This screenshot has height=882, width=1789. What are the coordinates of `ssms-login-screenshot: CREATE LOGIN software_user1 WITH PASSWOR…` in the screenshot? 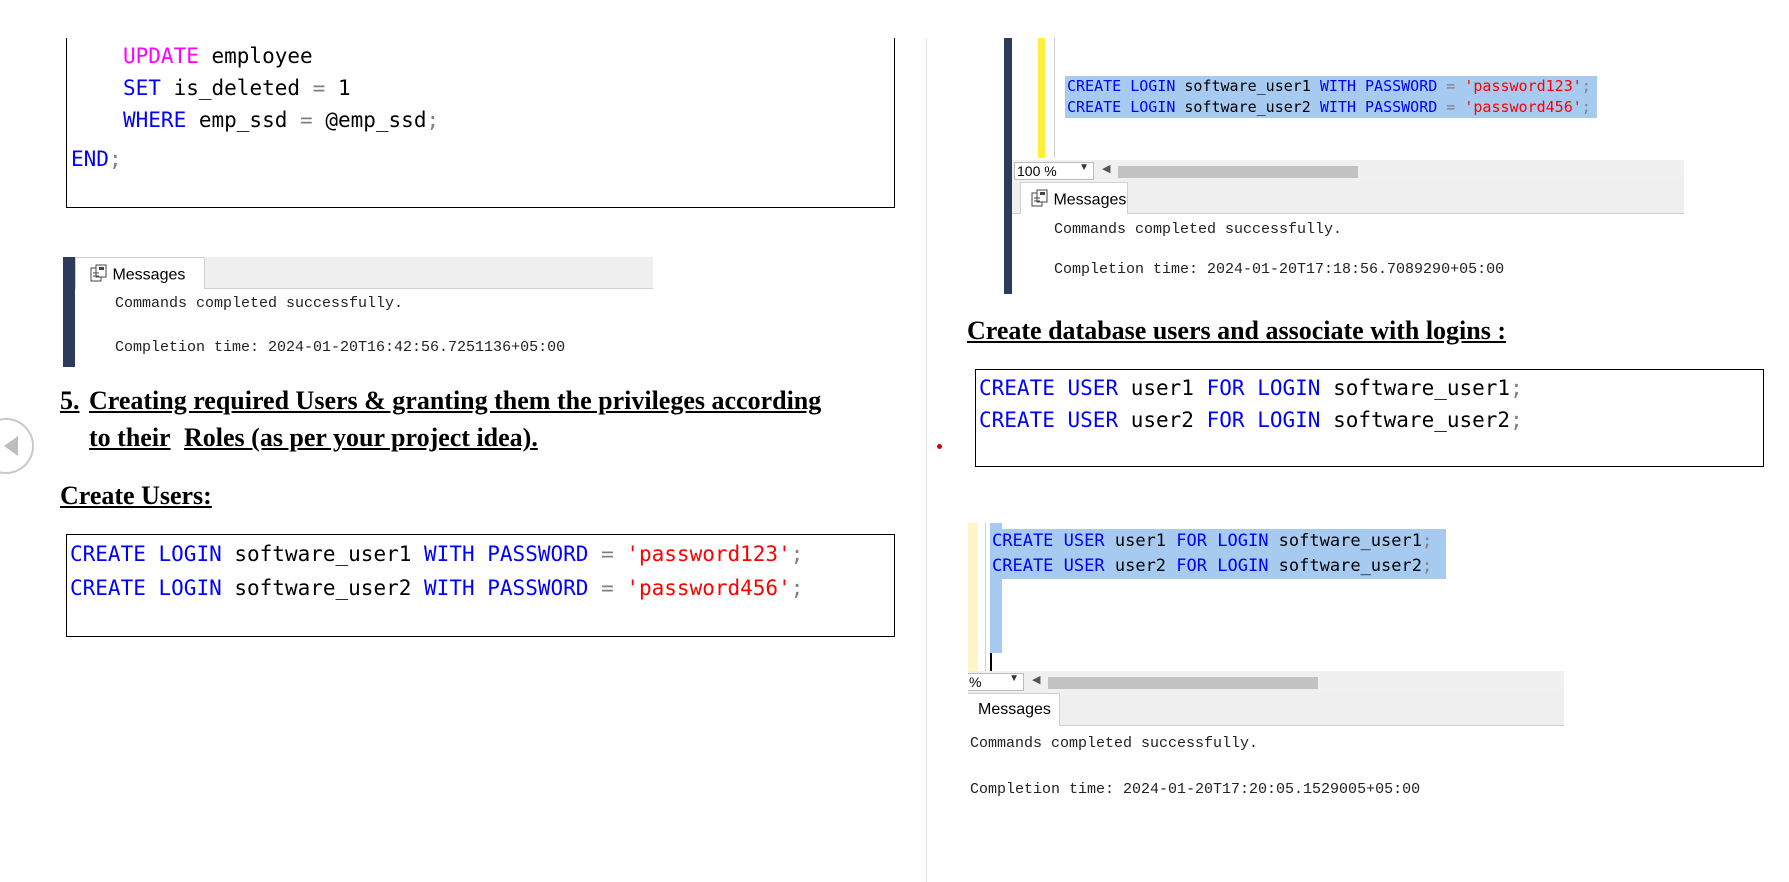 It's located at (1344, 166).